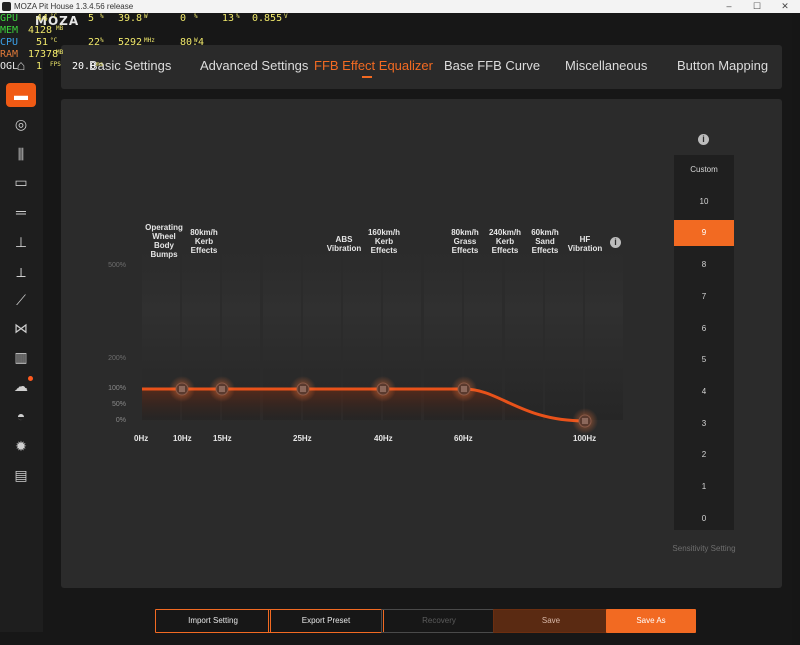  What do you see at coordinates (400, 6) in the screenshot?
I see `window-titlebar: MOZA Pit House 1.3.4.56 release – ☐ ✕` at bounding box center [400, 6].